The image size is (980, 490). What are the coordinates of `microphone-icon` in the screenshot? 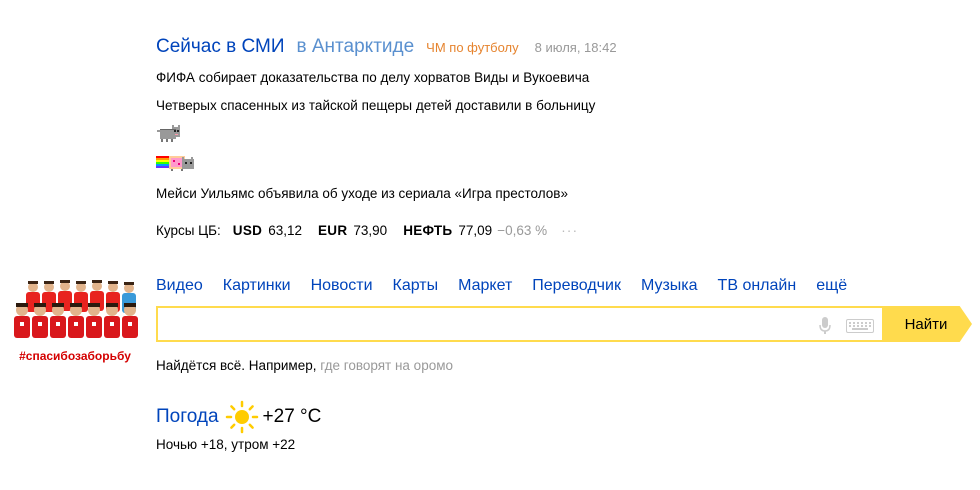 It's located at (825, 326).